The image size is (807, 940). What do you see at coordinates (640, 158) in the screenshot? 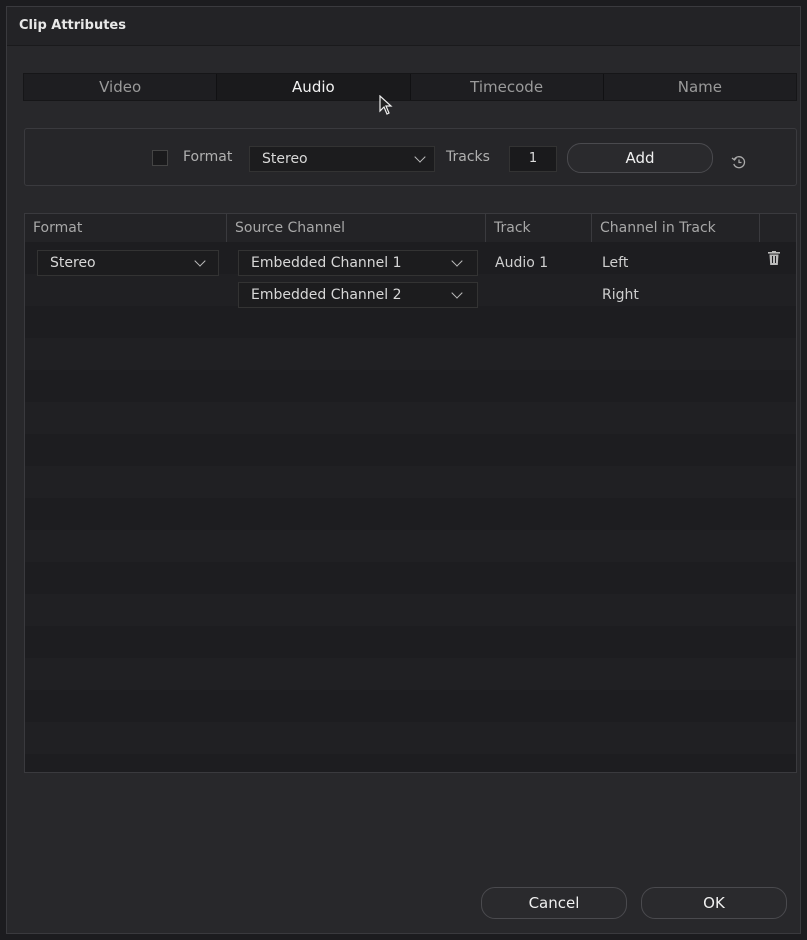
I see `add-button: Add` at bounding box center [640, 158].